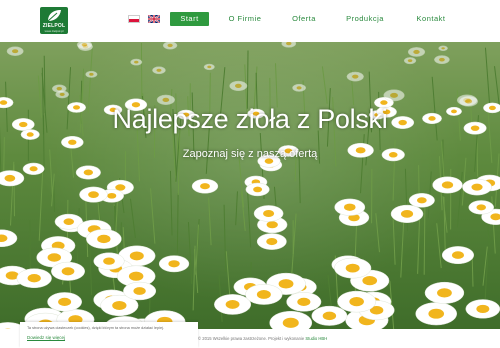 The height and width of the screenshot is (348, 500). Describe the element at coordinates (134, 19) in the screenshot. I see `flag-poland-icon` at that location.